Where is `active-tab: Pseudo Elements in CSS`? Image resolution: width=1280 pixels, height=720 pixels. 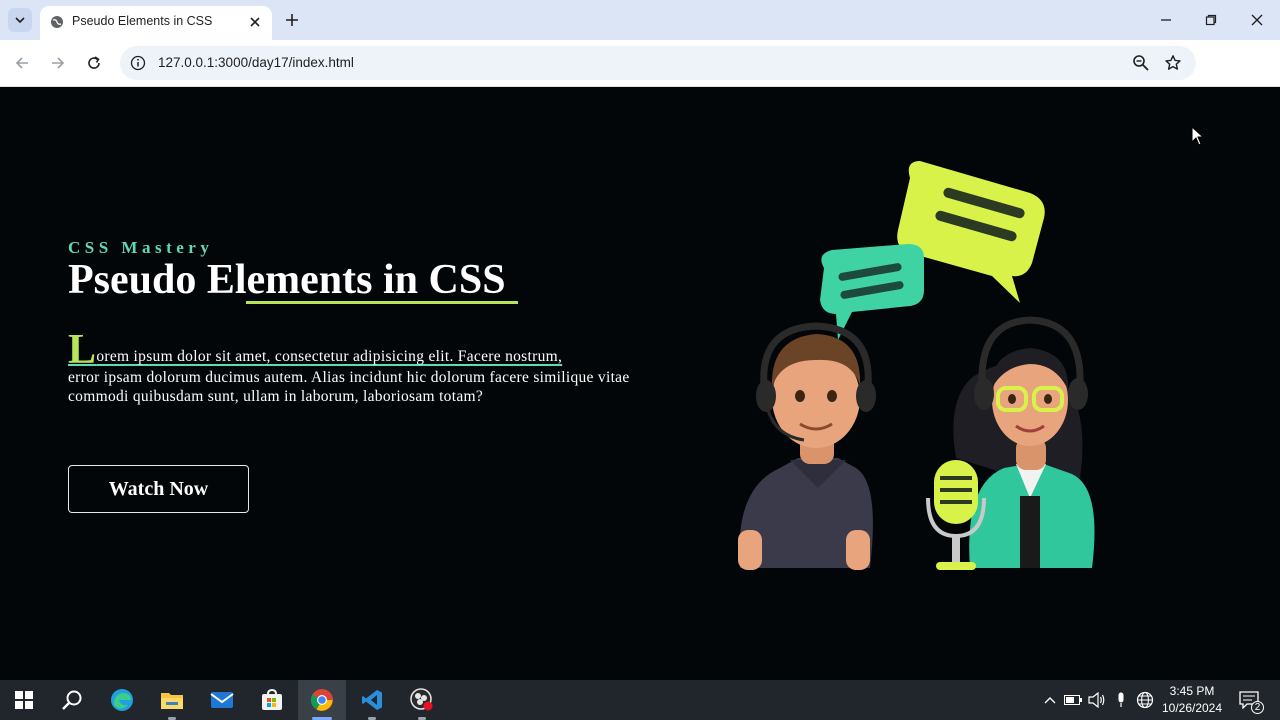
active-tab: Pseudo Elements in CSS is located at coordinates (156, 23).